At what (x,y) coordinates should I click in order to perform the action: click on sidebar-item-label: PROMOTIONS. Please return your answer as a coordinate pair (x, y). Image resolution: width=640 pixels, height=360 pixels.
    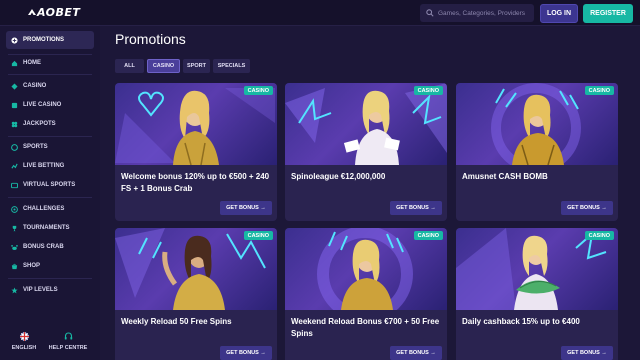
    Looking at the image, I should click on (44, 40).